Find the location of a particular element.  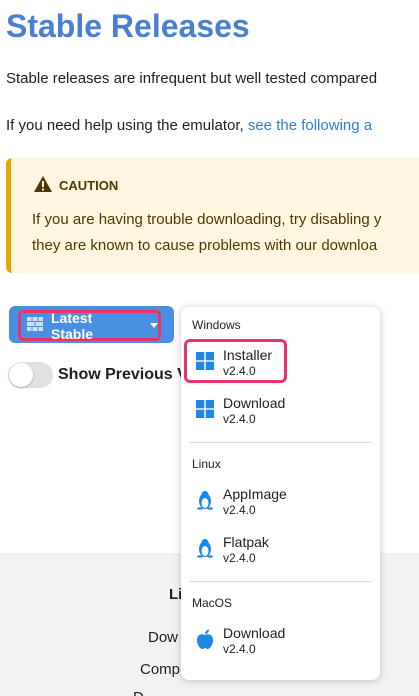

show-previous-toggle is located at coordinates (30, 375).